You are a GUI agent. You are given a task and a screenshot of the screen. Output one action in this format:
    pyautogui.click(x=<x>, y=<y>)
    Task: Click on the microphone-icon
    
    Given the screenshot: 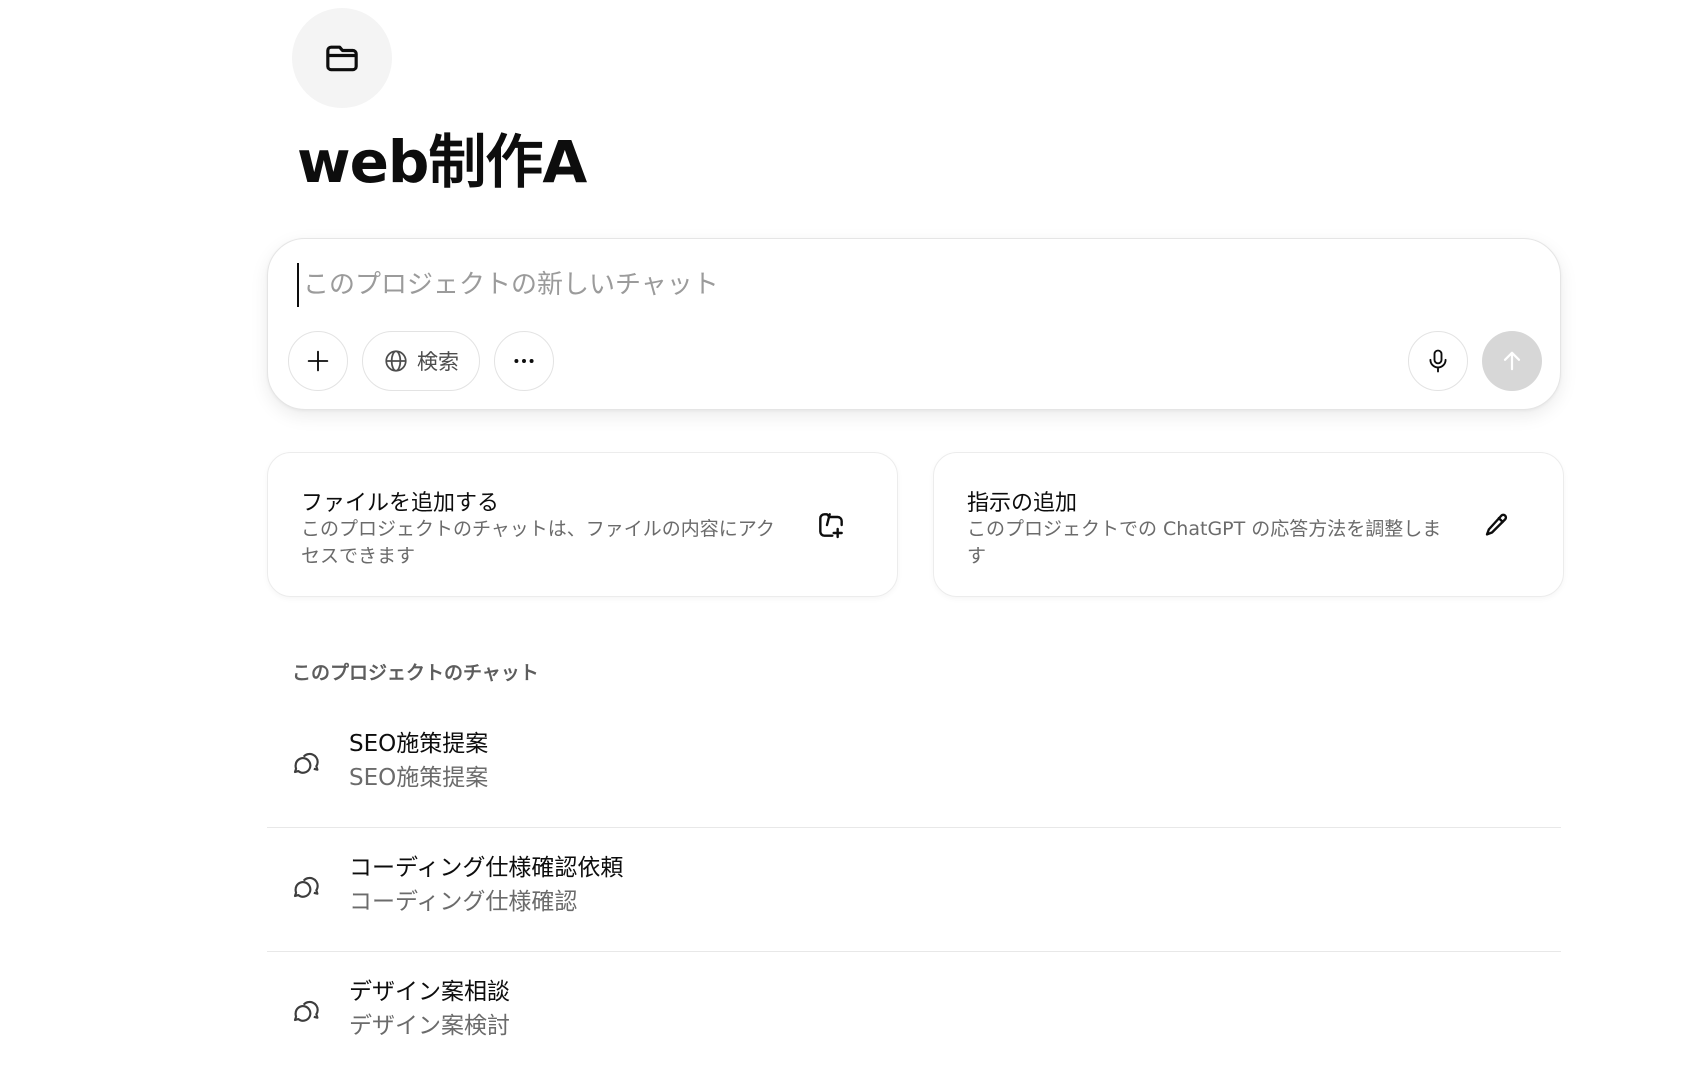 What is the action you would take?
    pyautogui.click(x=1438, y=361)
    